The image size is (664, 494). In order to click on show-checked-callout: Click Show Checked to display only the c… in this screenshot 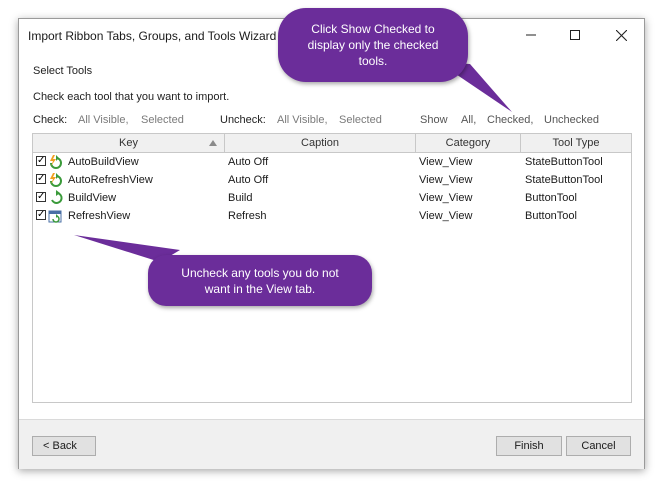, I will do `click(373, 45)`.